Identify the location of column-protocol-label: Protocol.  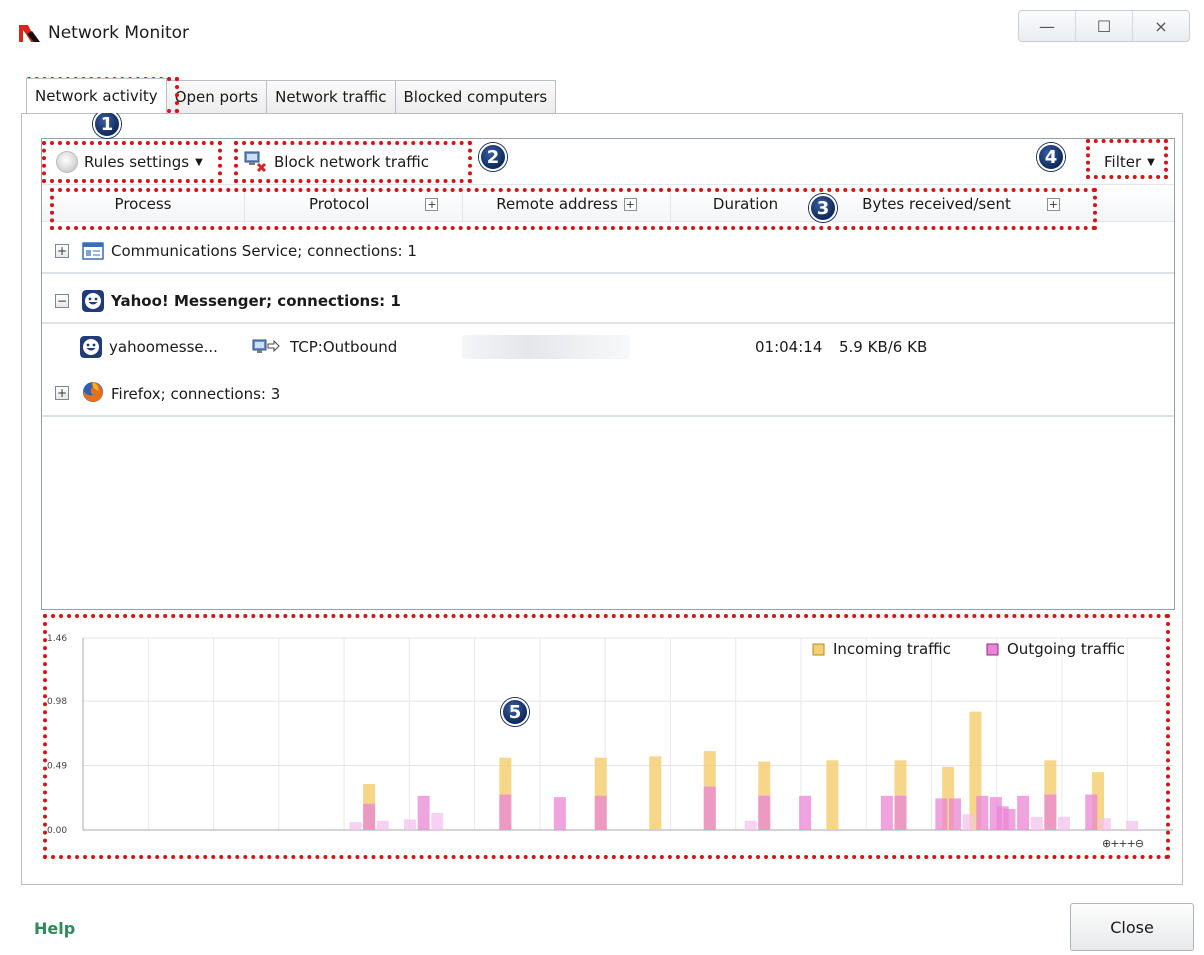
(339, 204).